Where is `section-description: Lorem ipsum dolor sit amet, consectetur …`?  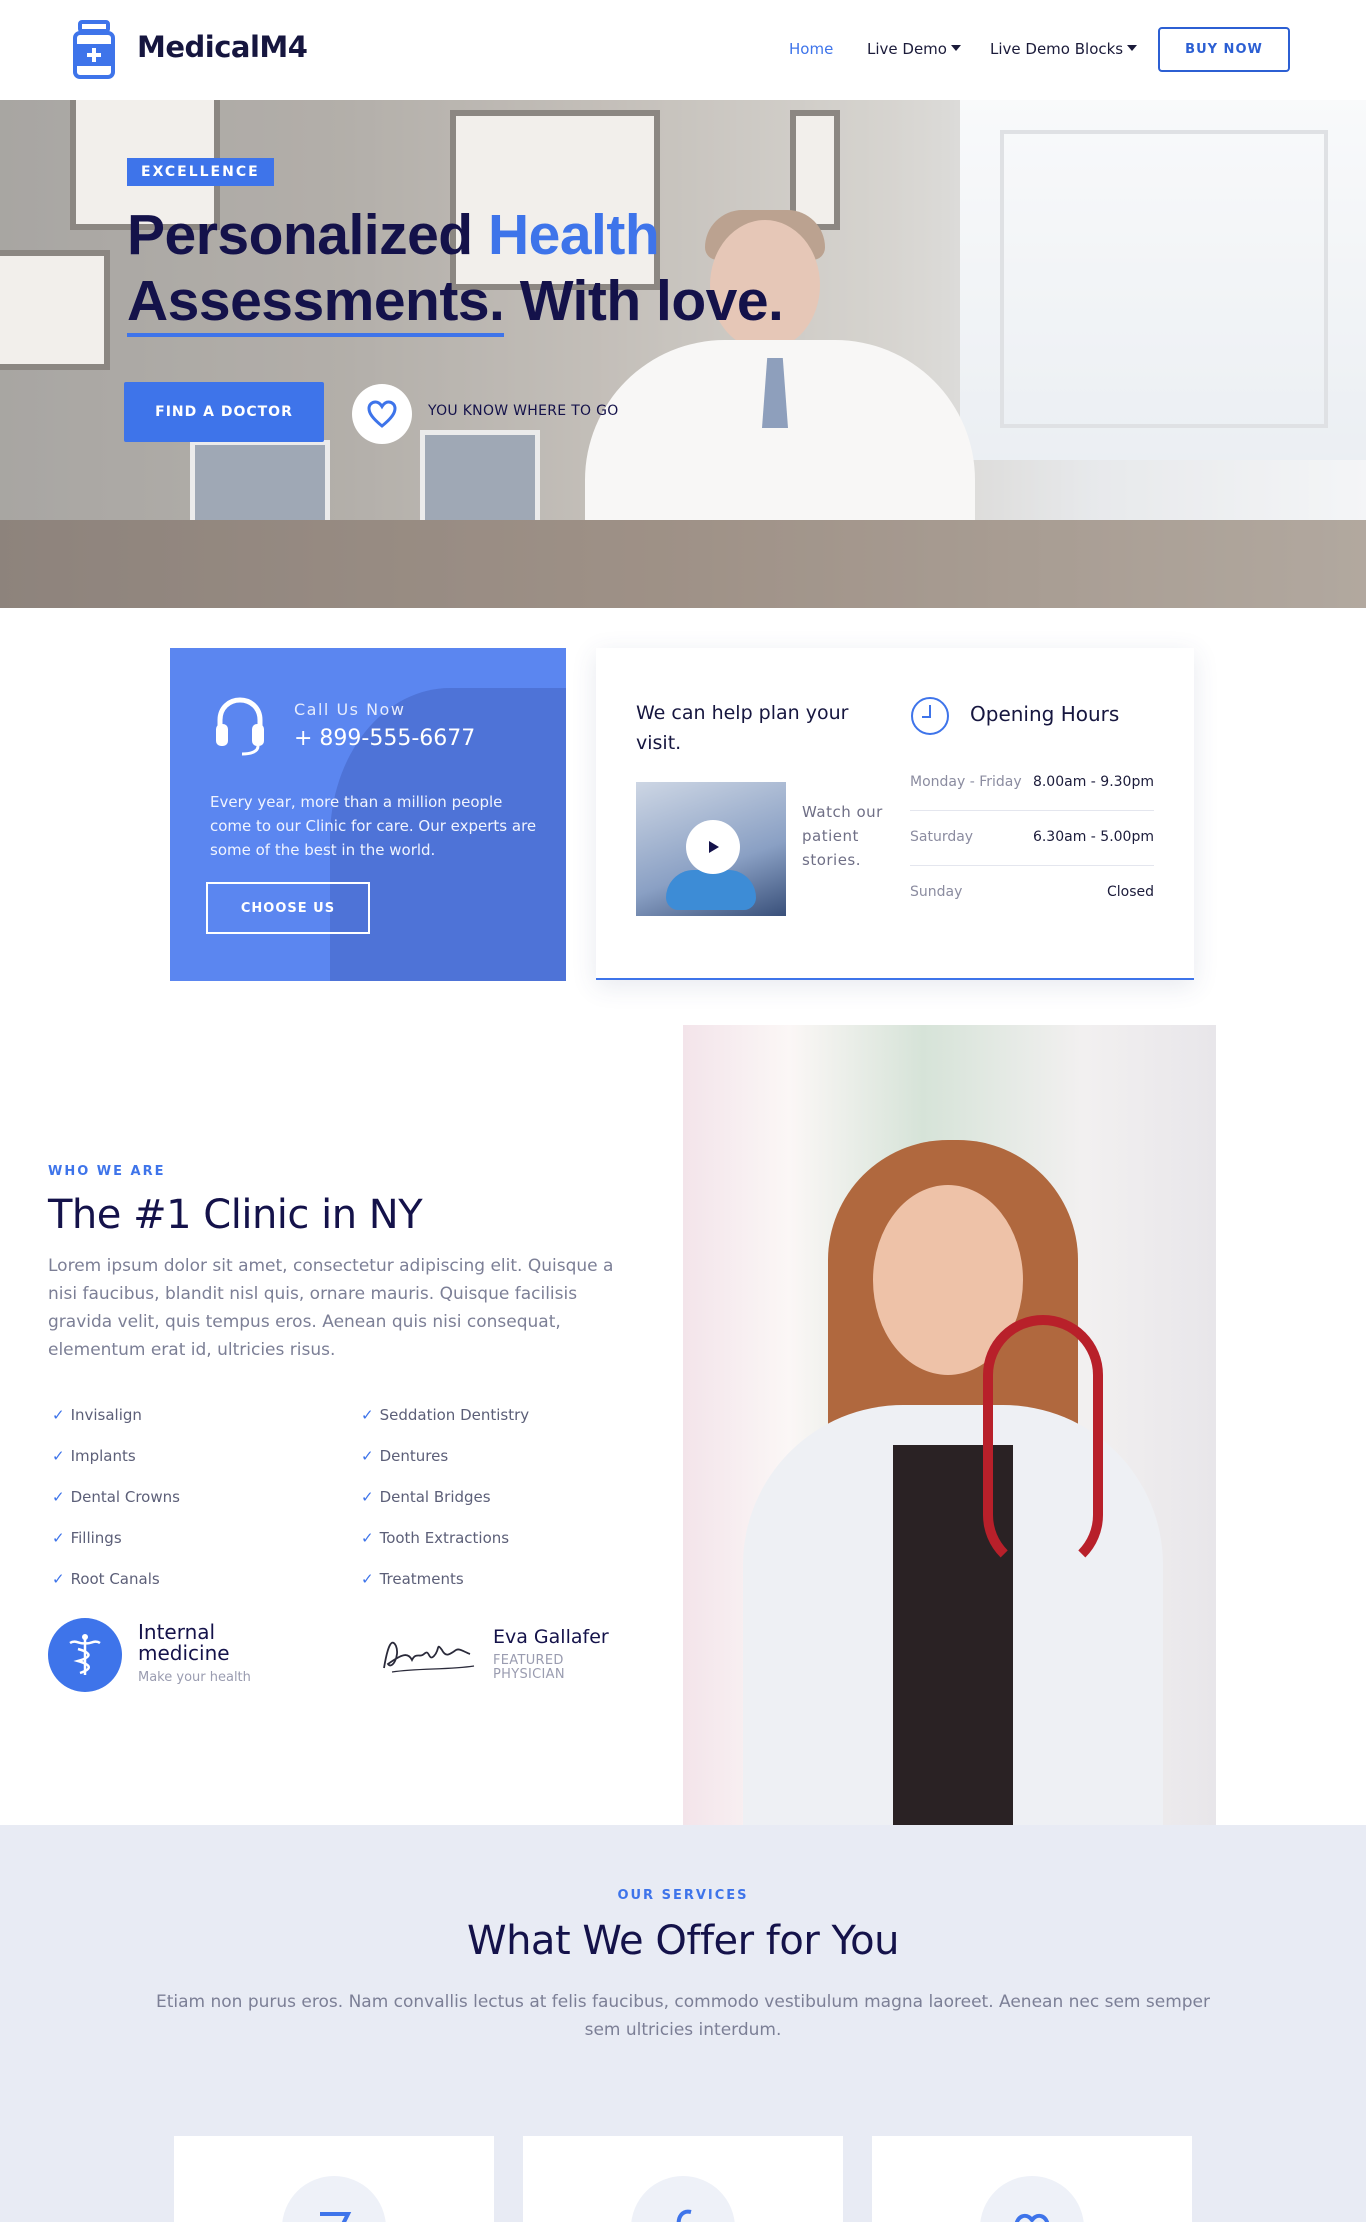
section-description: Lorem ipsum dolor sit amet, consectetur … is located at coordinates (331, 1308).